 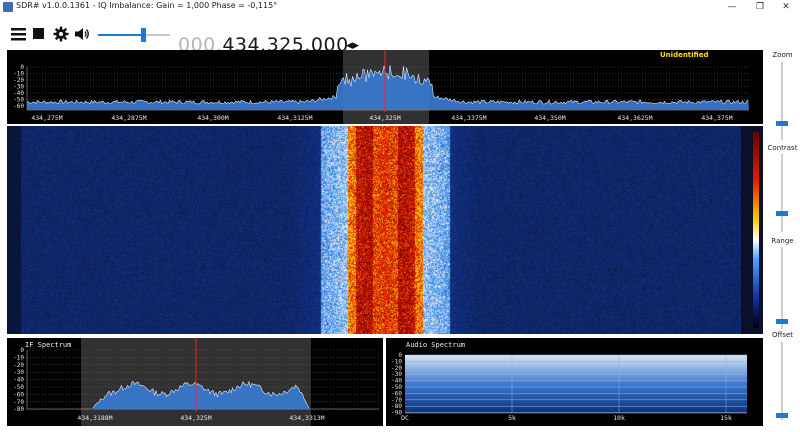 I want to click on minimize-button: —, so click(x=732, y=7).